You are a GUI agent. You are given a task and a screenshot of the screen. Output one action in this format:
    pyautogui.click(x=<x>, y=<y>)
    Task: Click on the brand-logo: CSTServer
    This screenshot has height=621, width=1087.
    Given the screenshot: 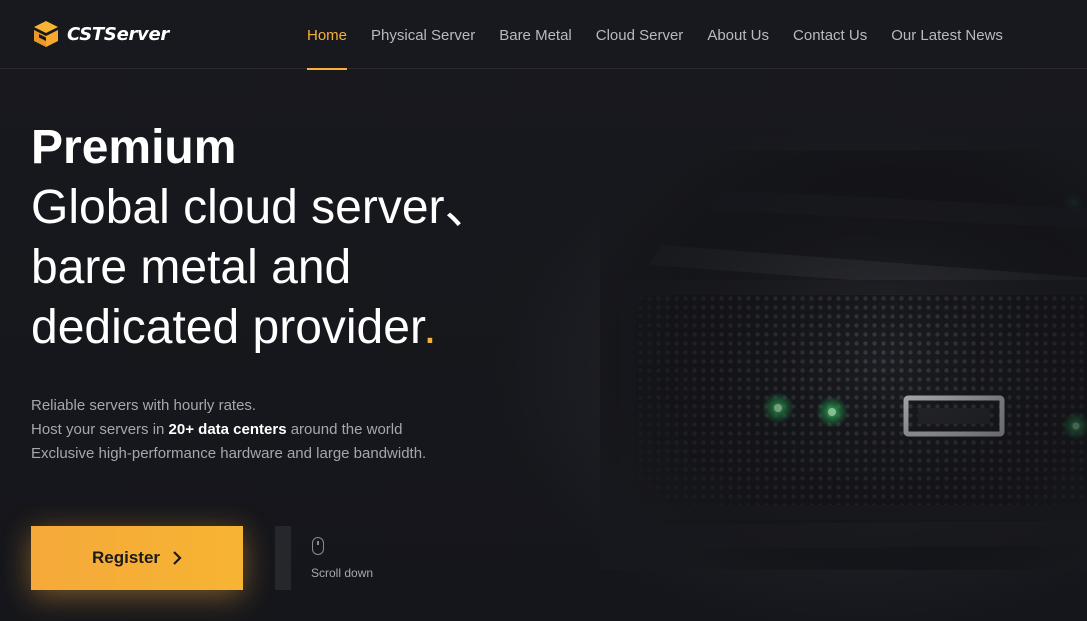 What is the action you would take?
    pyautogui.click(x=100, y=34)
    